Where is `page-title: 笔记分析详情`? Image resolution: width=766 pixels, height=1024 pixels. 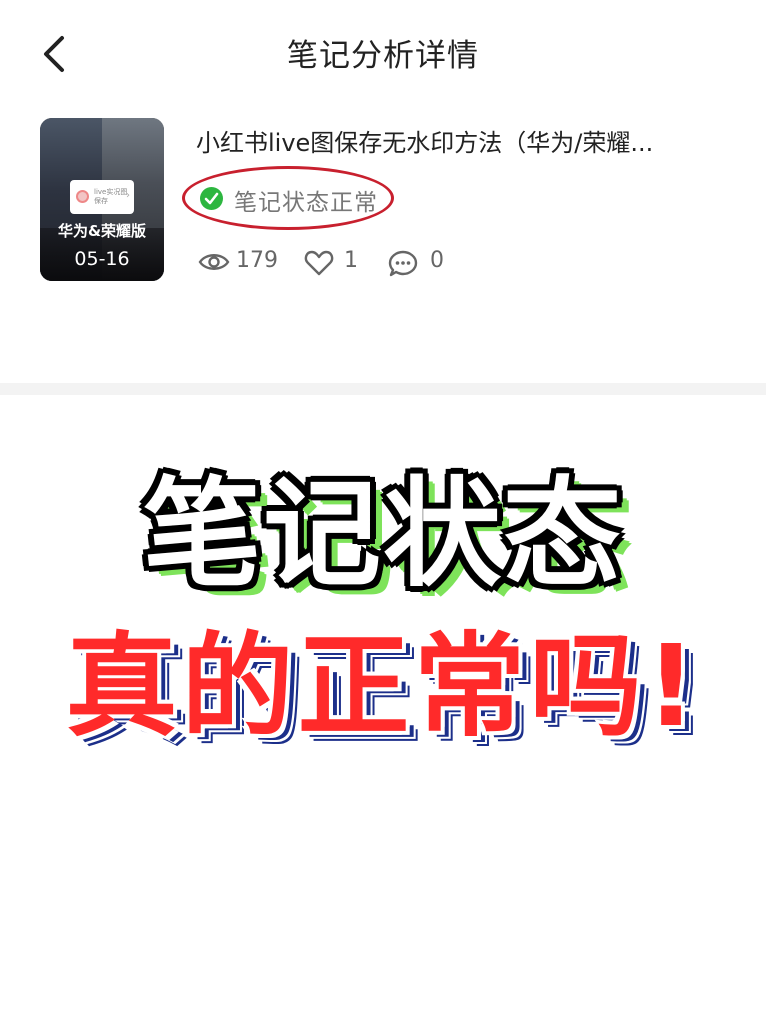 page-title: 笔记分析详情 is located at coordinates (383, 56).